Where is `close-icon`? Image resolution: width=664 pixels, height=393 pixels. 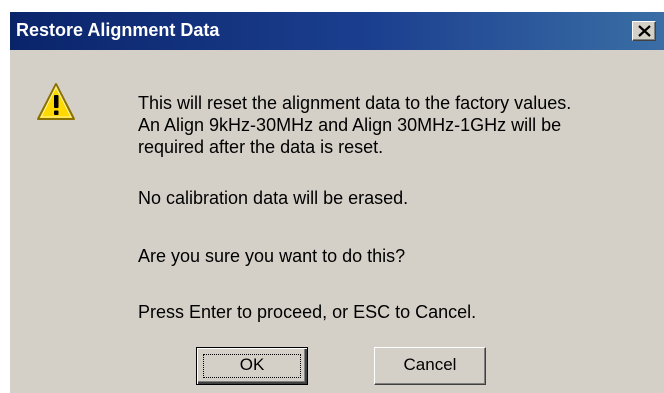
close-icon is located at coordinates (644, 31).